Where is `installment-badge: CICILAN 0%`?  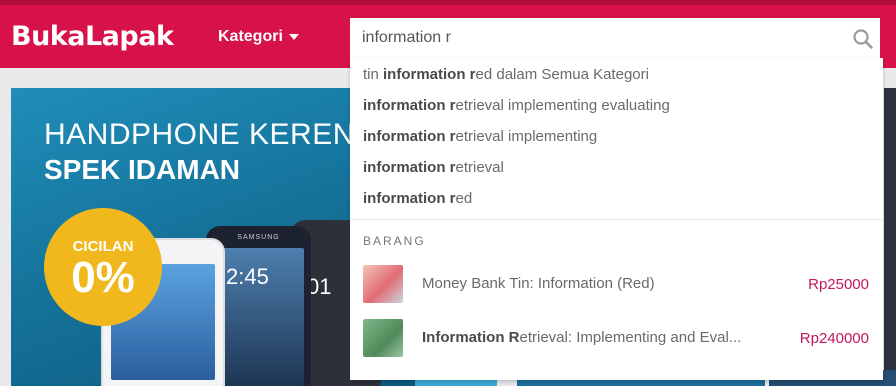
installment-badge: CICILAN 0% is located at coordinates (103, 267).